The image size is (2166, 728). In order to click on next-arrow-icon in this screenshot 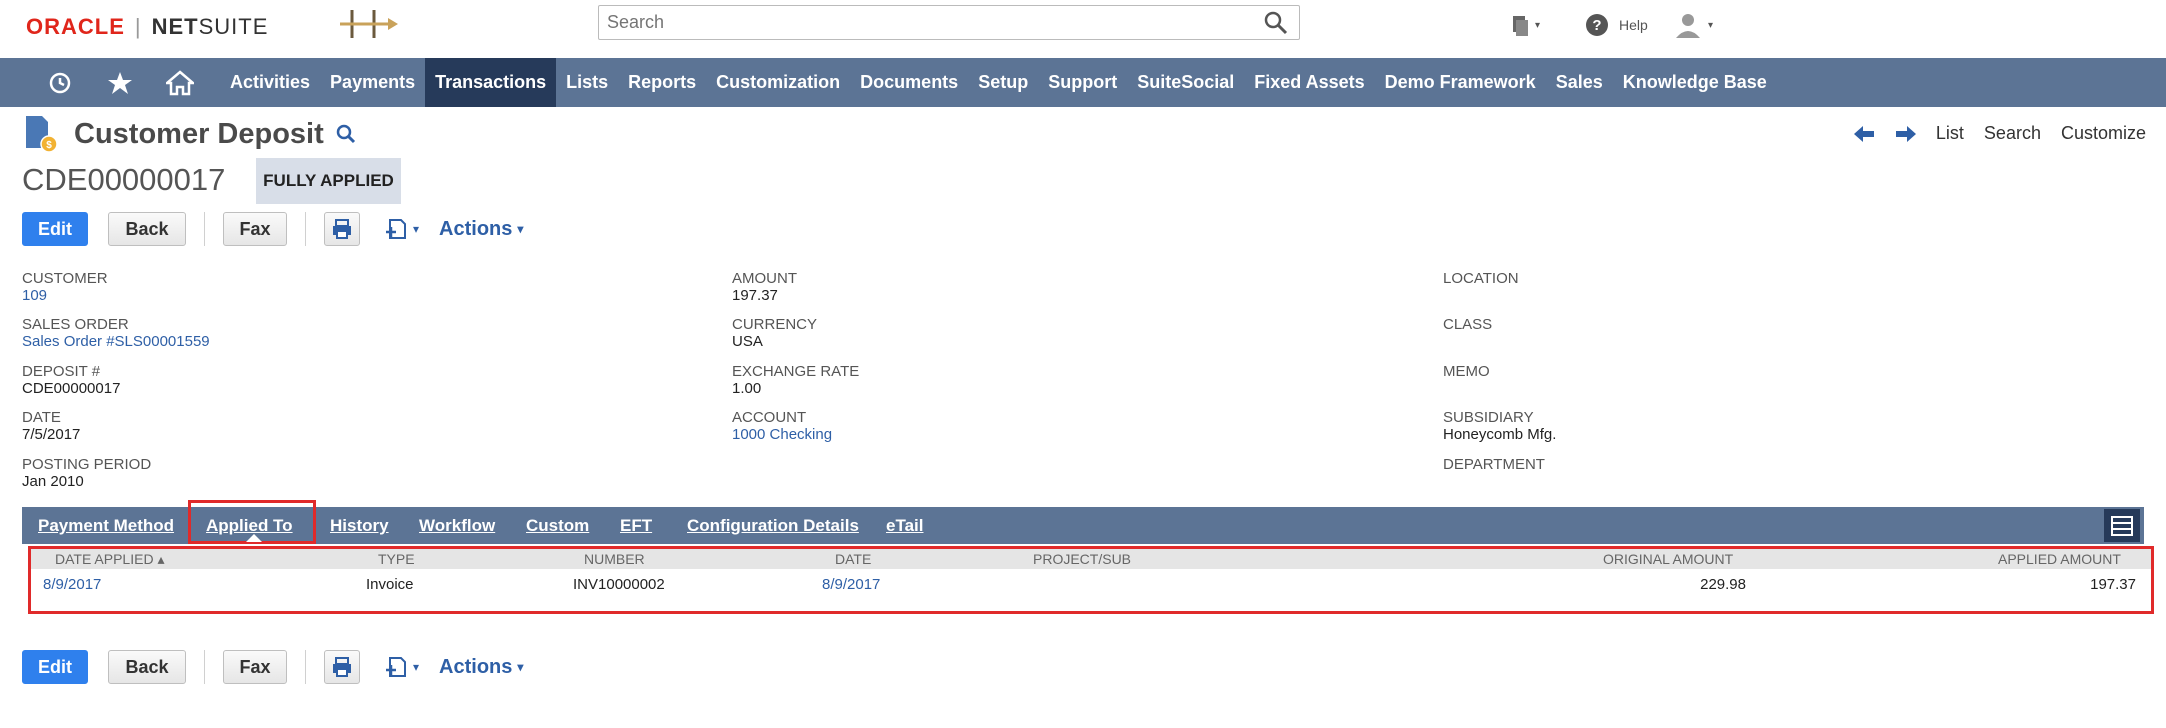, I will do `click(1905, 134)`.